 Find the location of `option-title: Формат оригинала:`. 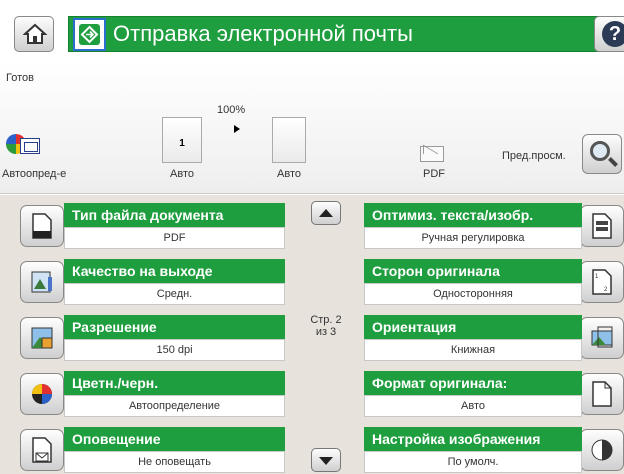

option-title: Формат оригинала: is located at coordinates (473, 383).